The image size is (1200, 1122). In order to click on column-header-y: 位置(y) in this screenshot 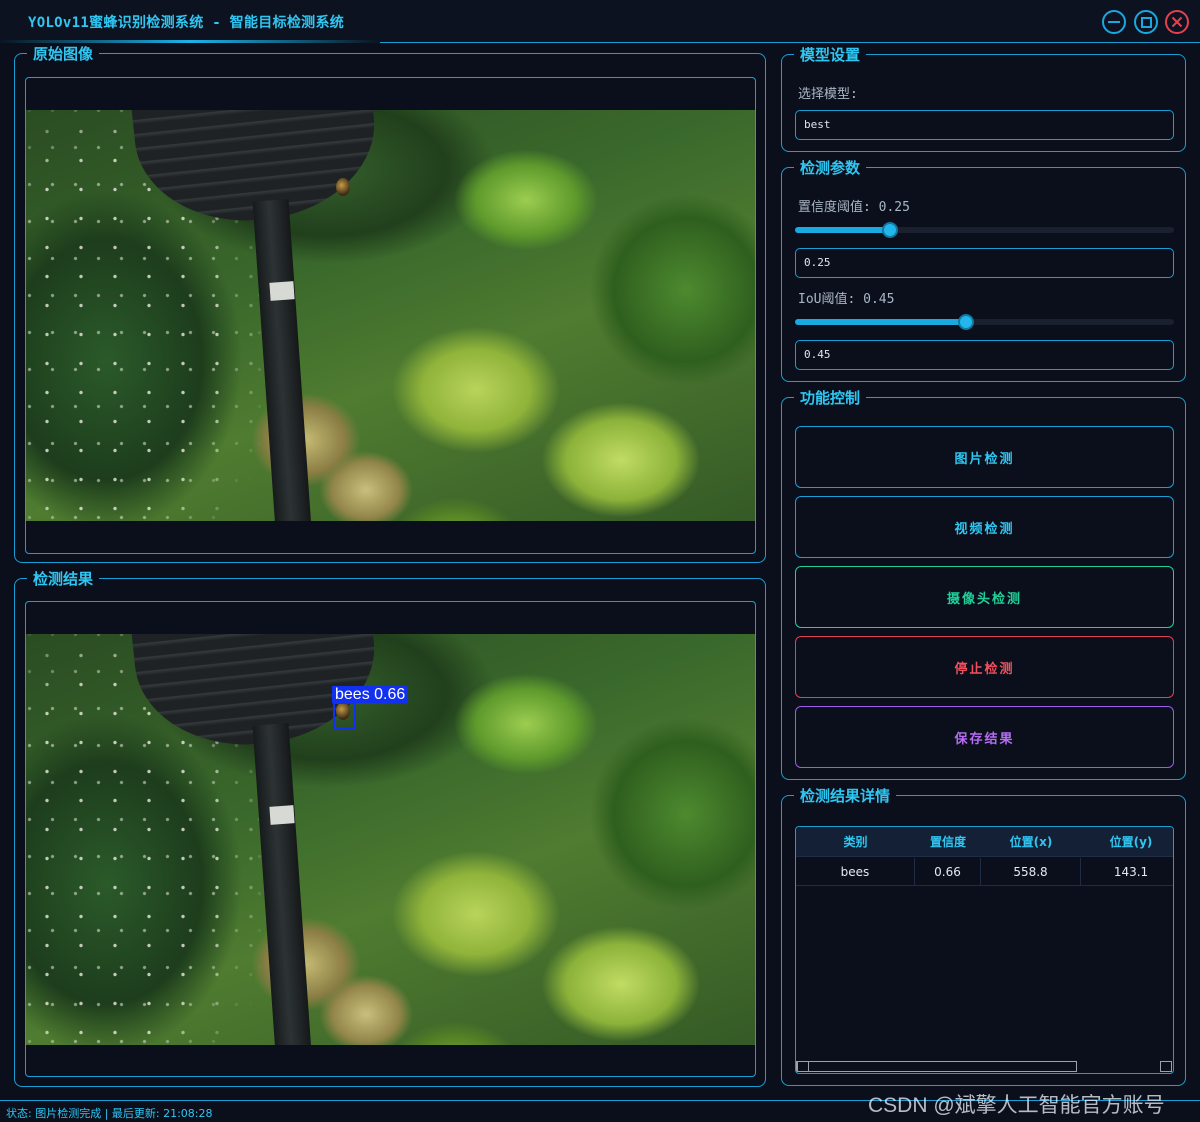, I will do `click(1127, 842)`.